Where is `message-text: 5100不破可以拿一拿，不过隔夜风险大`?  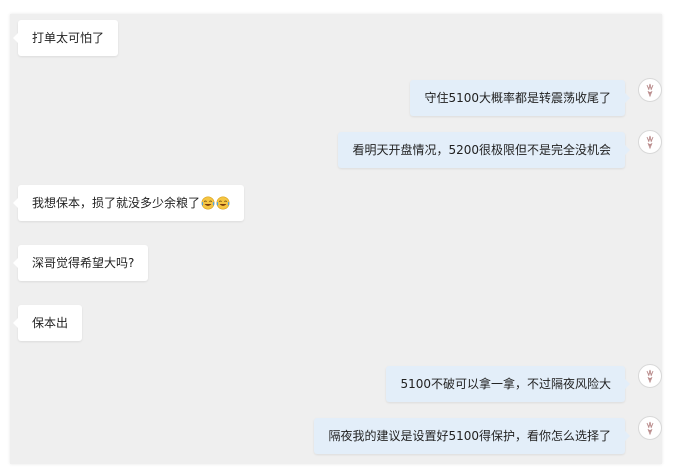 message-text: 5100不破可以拿一拿，不过隔夜风险大 is located at coordinates (505, 384).